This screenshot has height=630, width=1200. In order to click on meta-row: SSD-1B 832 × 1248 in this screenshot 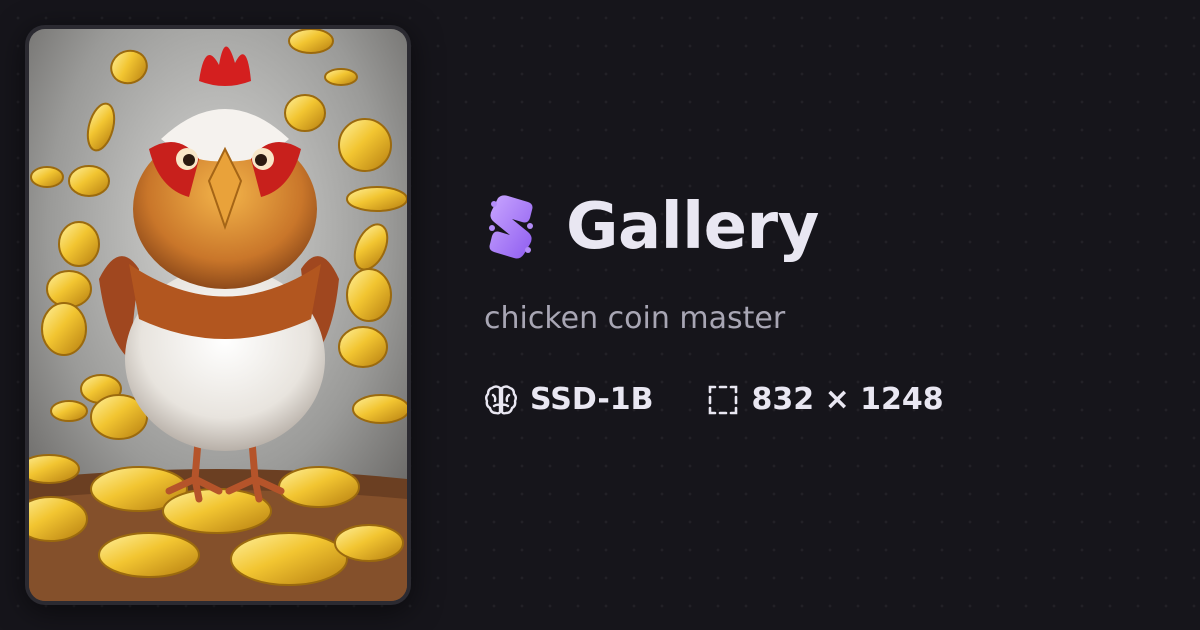, I will do `click(829, 400)`.